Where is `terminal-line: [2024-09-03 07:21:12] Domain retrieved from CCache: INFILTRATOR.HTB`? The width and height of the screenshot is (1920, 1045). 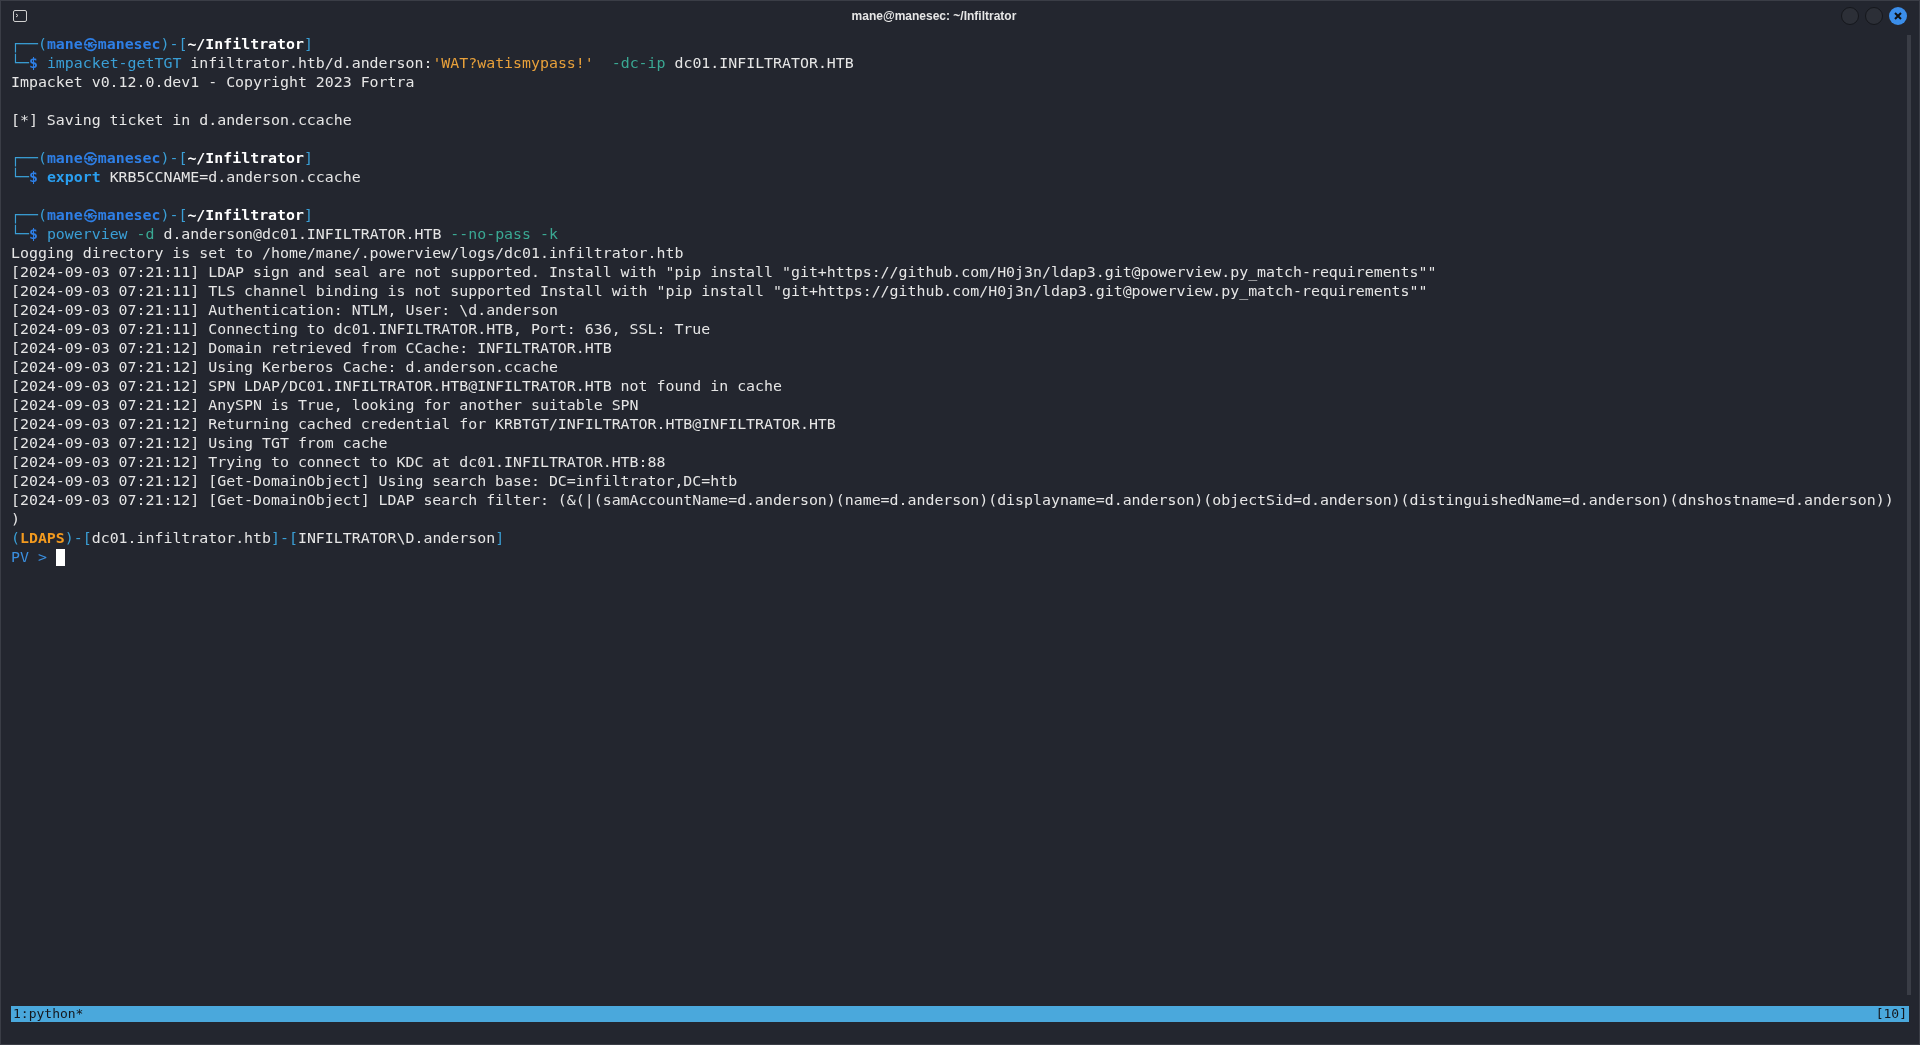 terminal-line: [2024-09-03 07:21:12] Domain retrieved from CCache: INFILTRATOR.HTB is located at coordinates (311, 348).